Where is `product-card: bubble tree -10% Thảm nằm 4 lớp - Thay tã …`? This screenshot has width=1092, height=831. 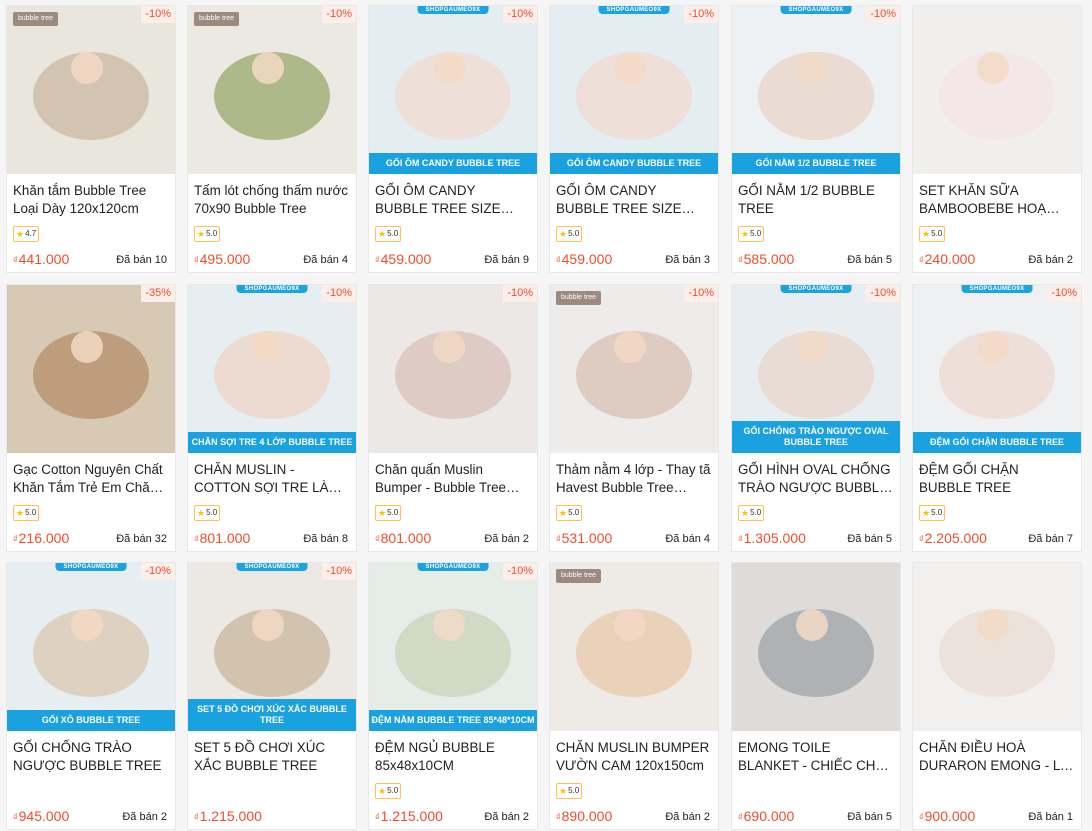 product-card: bubble tree -10% Thảm nằm 4 lớp - Thay tã … is located at coordinates (634, 418).